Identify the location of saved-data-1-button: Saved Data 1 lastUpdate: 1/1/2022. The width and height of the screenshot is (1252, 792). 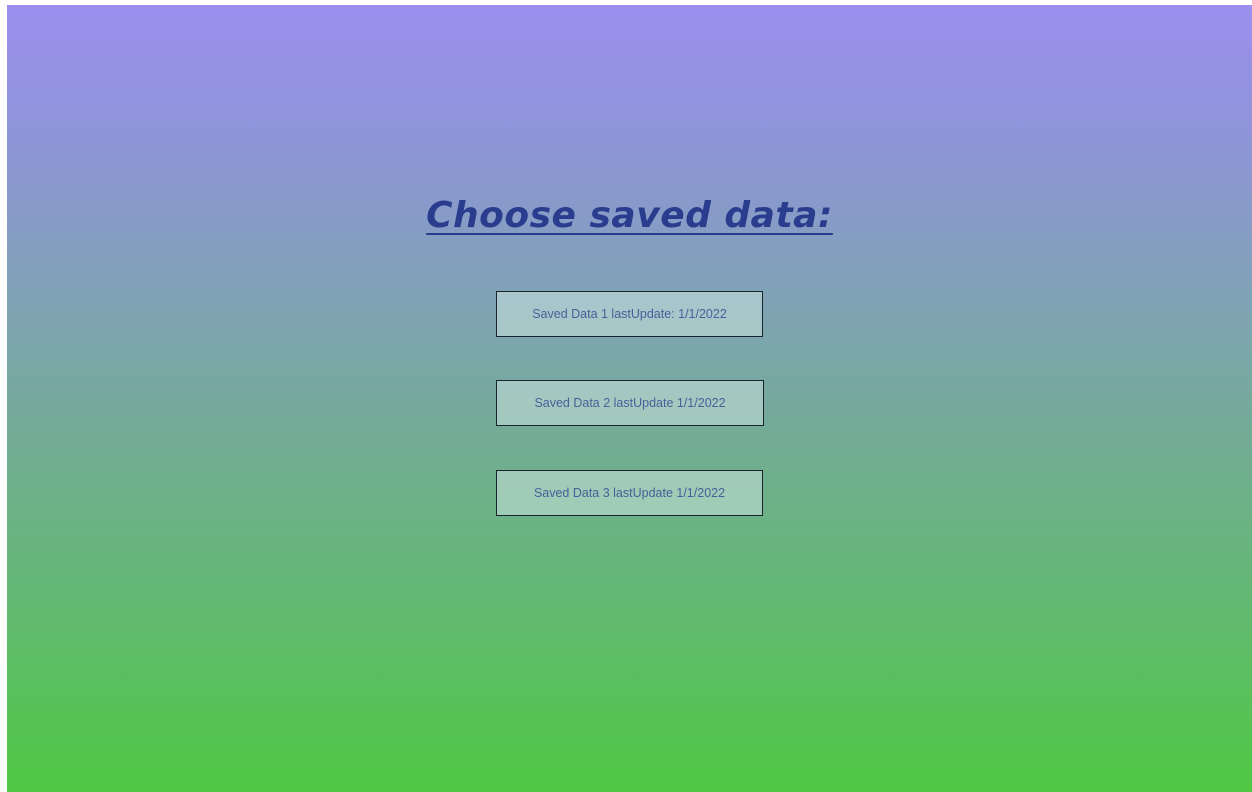
(629, 314).